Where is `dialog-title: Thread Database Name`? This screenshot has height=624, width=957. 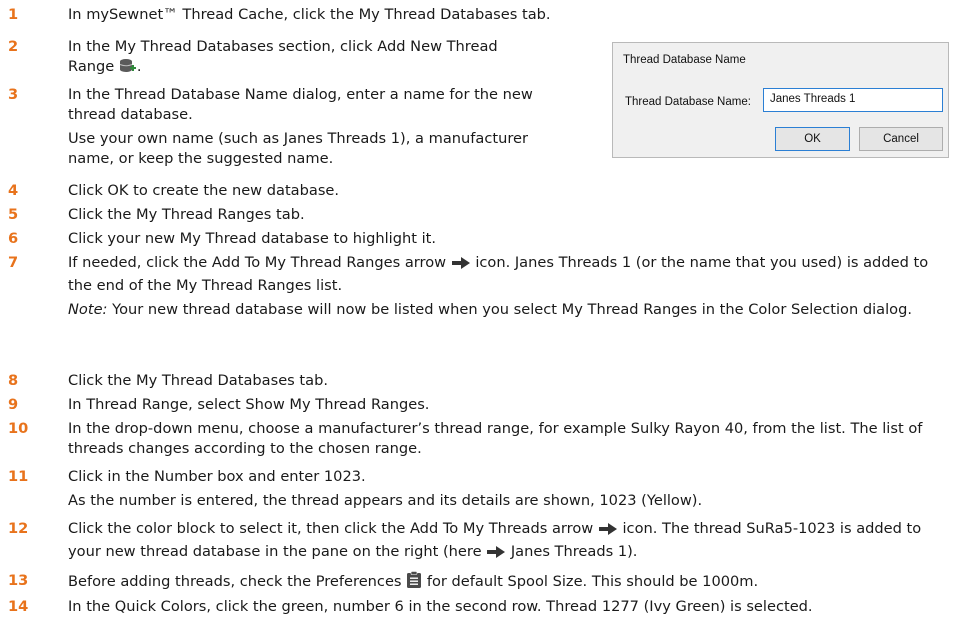
dialog-title: Thread Database Name is located at coordinates (684, 60).